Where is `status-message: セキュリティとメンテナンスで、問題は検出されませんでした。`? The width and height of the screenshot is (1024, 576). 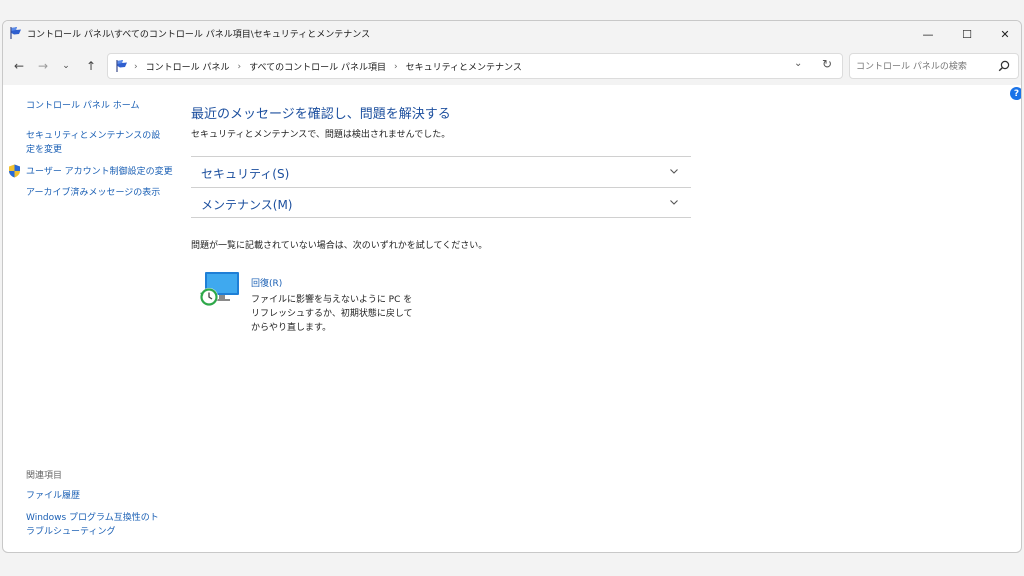
status-message: セキュリティとメンテナンスで、問題は検出されませんでした。 is located at coordinates (321, 135).